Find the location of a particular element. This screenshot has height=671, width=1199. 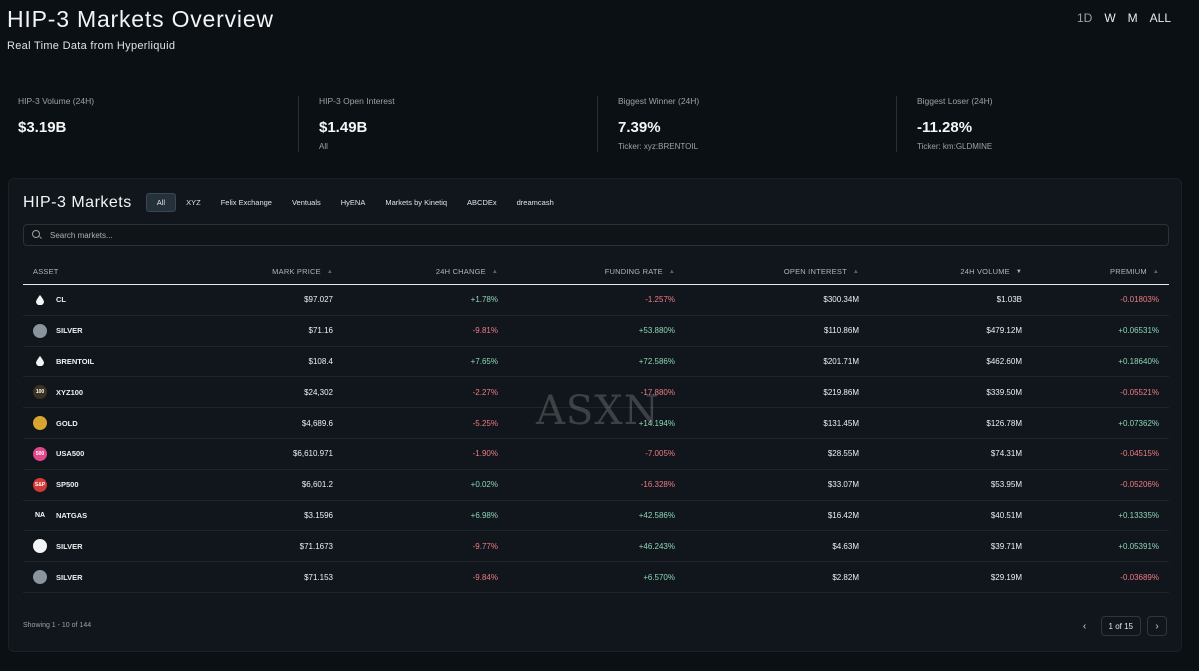

showing-count: Showing 1 - 10 of 144 is located at coordinates (57, 625).